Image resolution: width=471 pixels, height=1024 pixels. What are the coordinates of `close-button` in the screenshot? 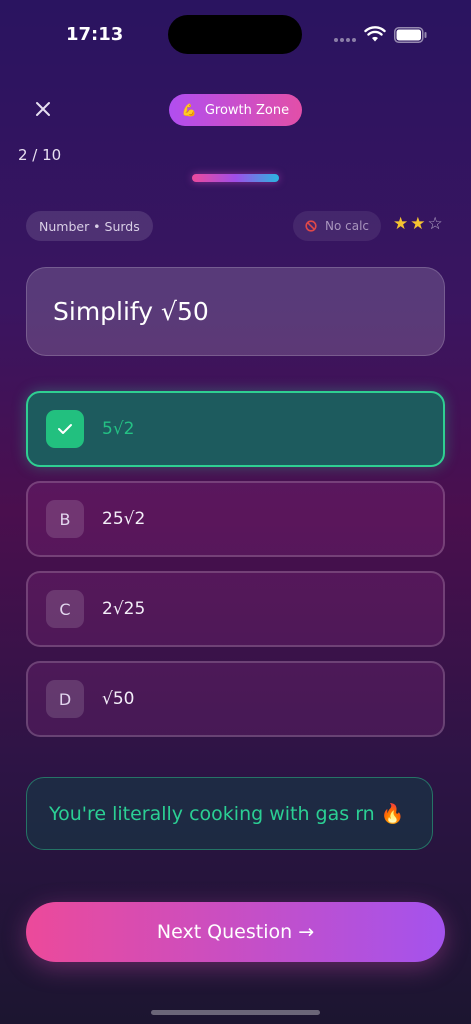 It's located at (43, 109).